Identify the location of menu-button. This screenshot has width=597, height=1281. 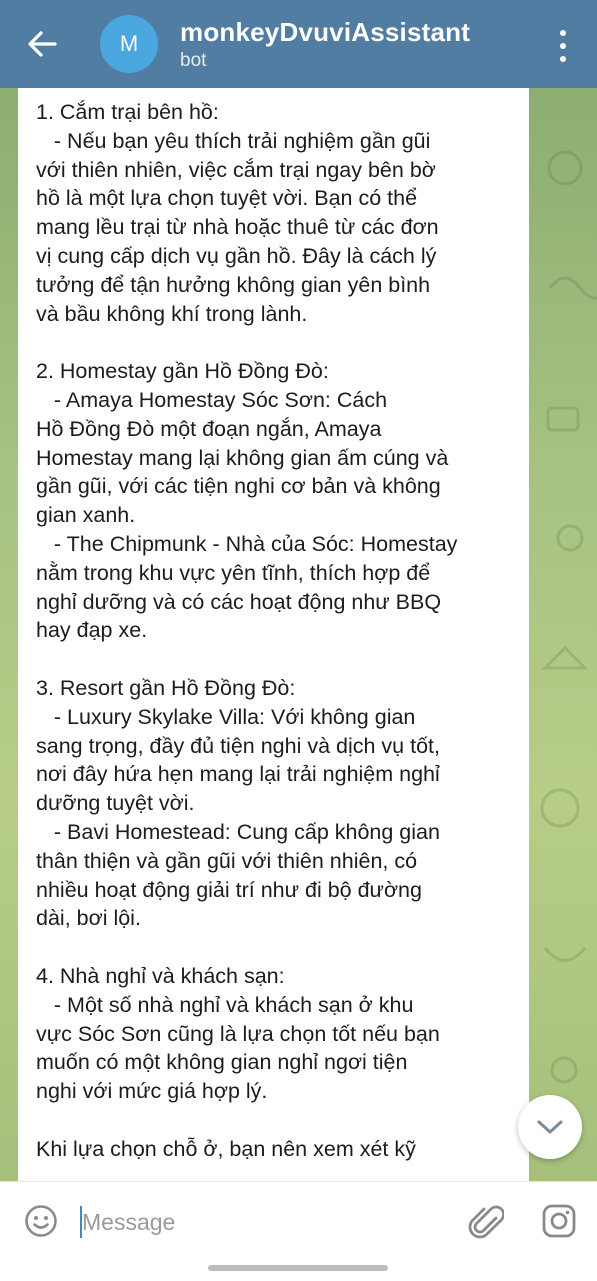
(563, 46).